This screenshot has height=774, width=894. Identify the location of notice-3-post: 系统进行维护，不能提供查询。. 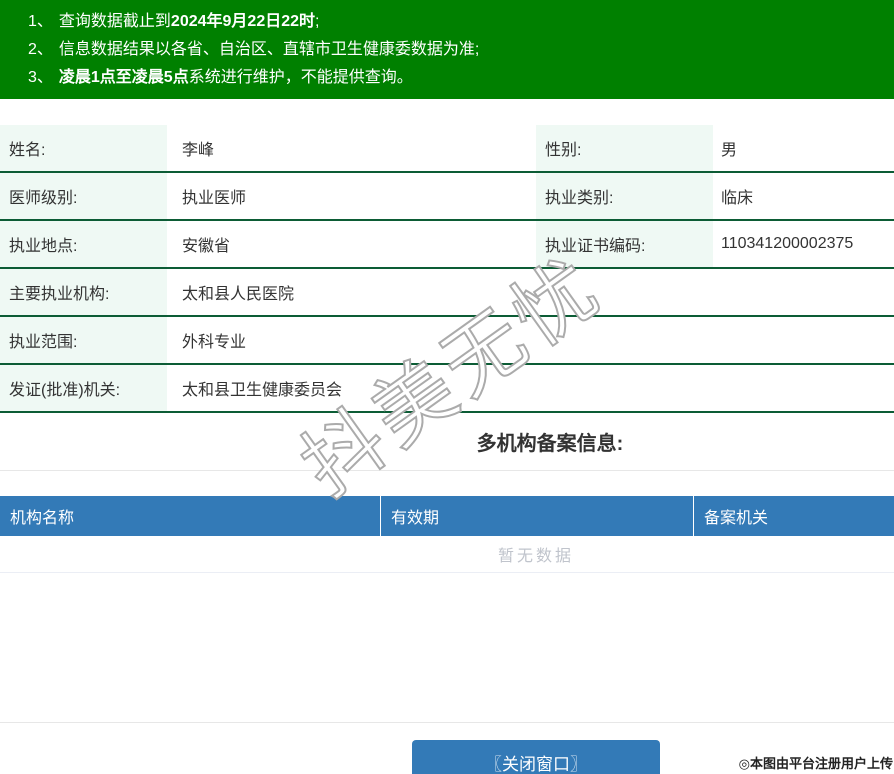
(300, 77).